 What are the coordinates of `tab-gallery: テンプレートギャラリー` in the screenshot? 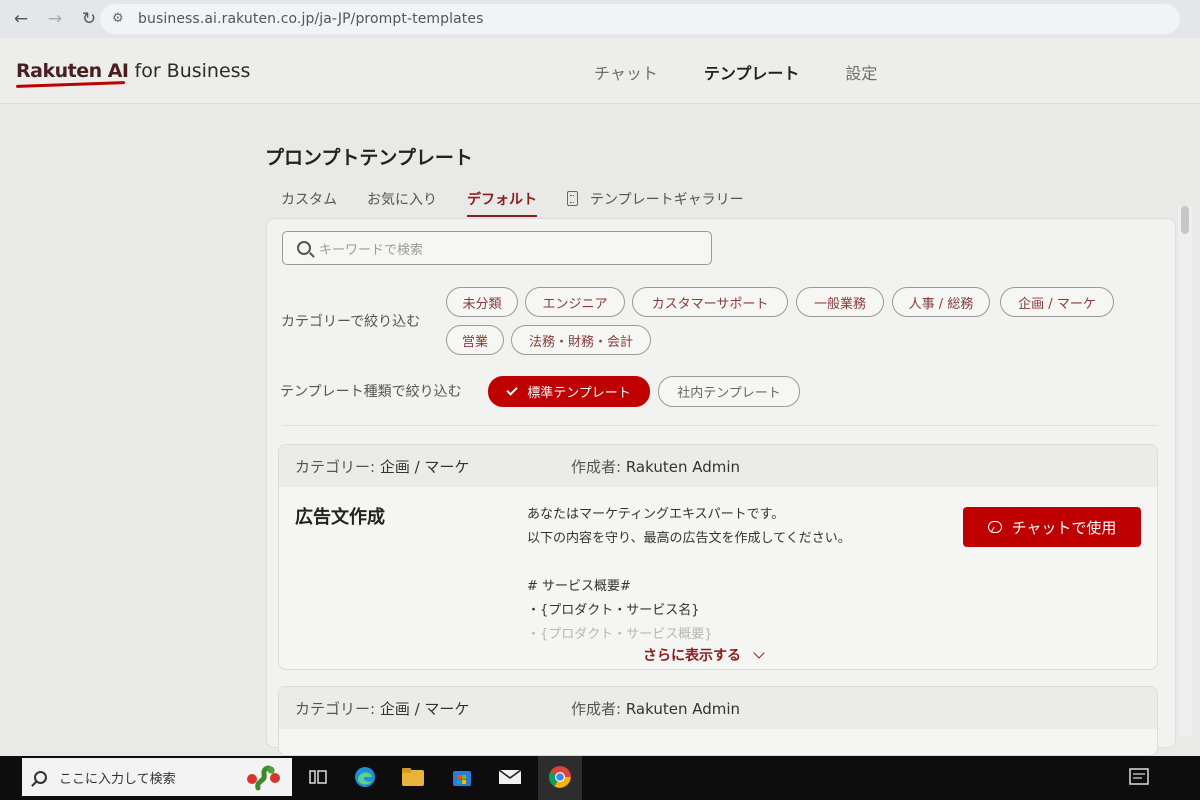 It's located at (655, 203).